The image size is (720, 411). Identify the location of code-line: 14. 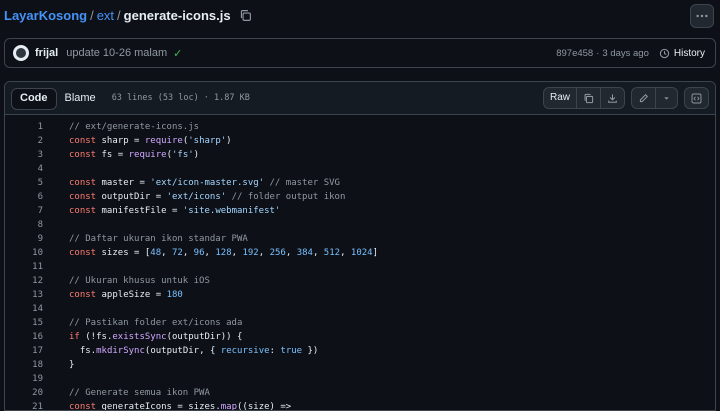
(360, 309).